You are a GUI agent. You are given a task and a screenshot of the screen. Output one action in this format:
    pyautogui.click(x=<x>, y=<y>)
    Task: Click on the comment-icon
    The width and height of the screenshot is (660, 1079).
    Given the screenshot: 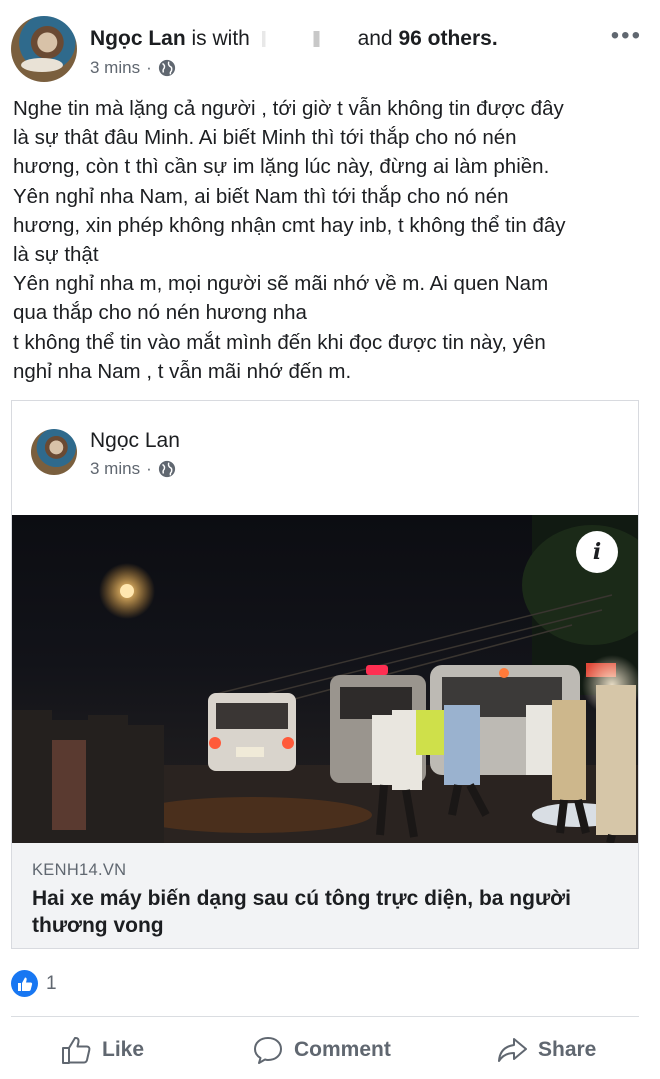 What is the action you would take?
    pyautogui.click(x=268, y=1050)
    